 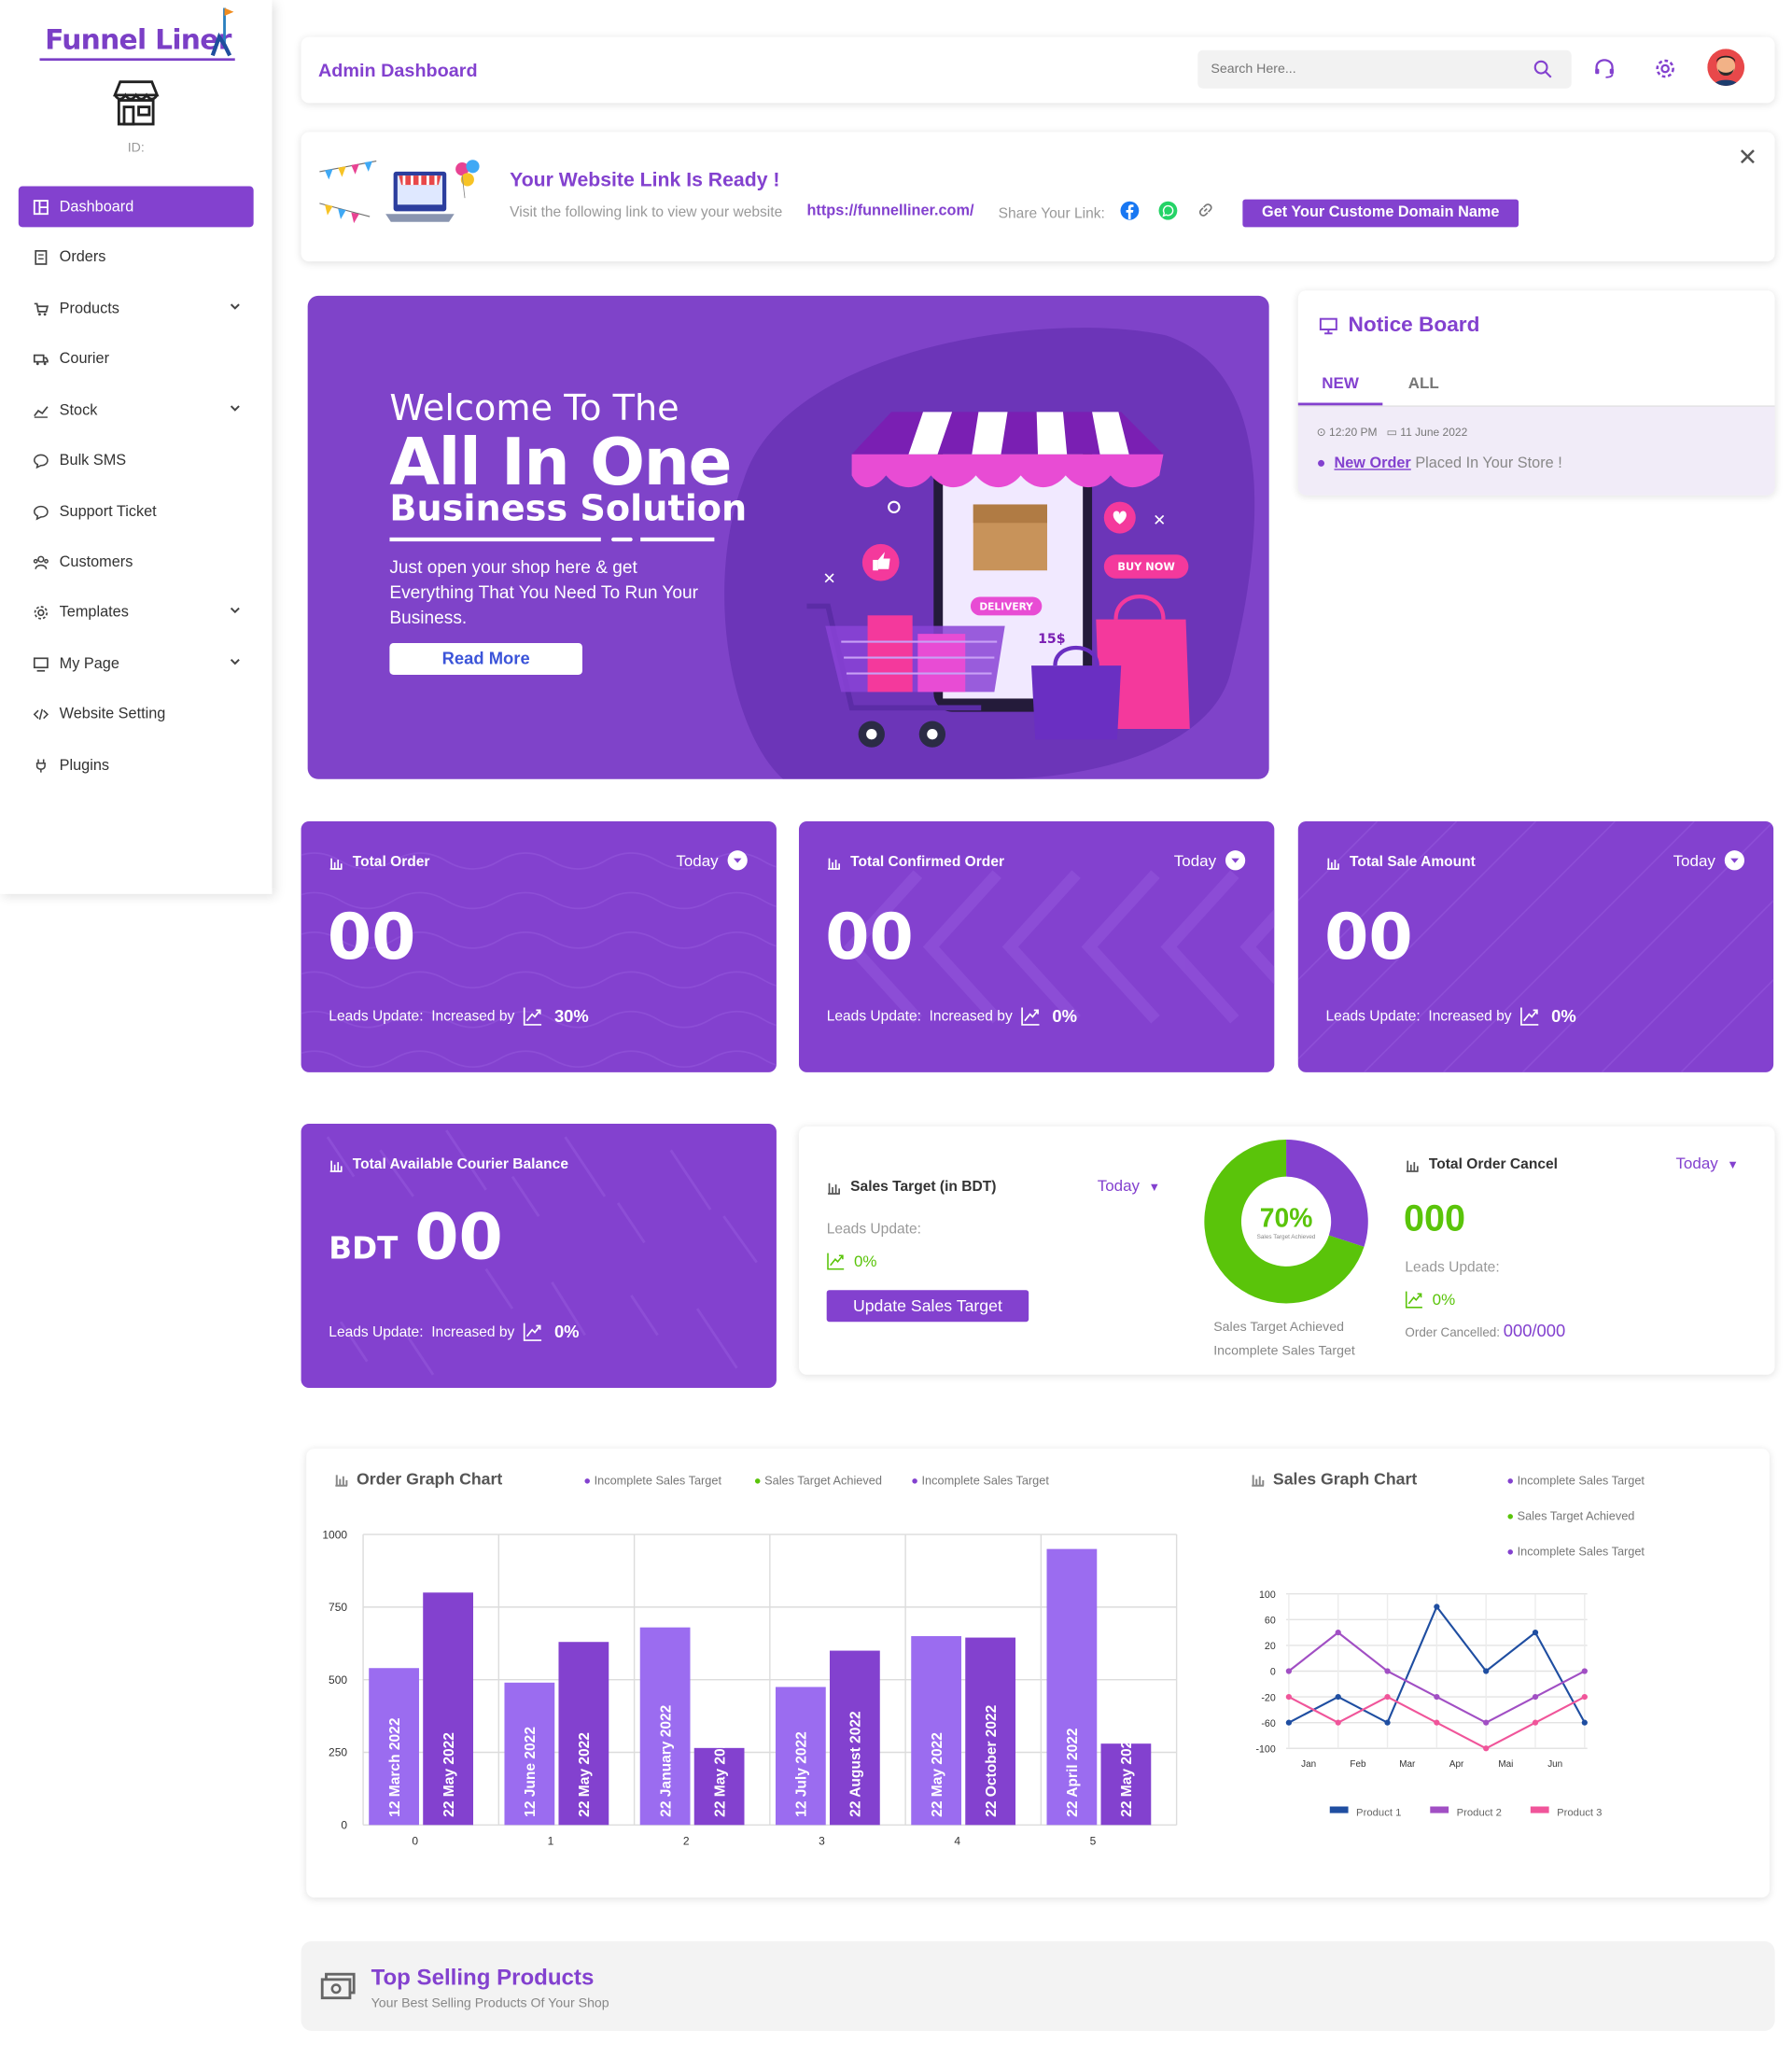 I want to click on increased-label: Increased by, so click(x=971, y=1016).